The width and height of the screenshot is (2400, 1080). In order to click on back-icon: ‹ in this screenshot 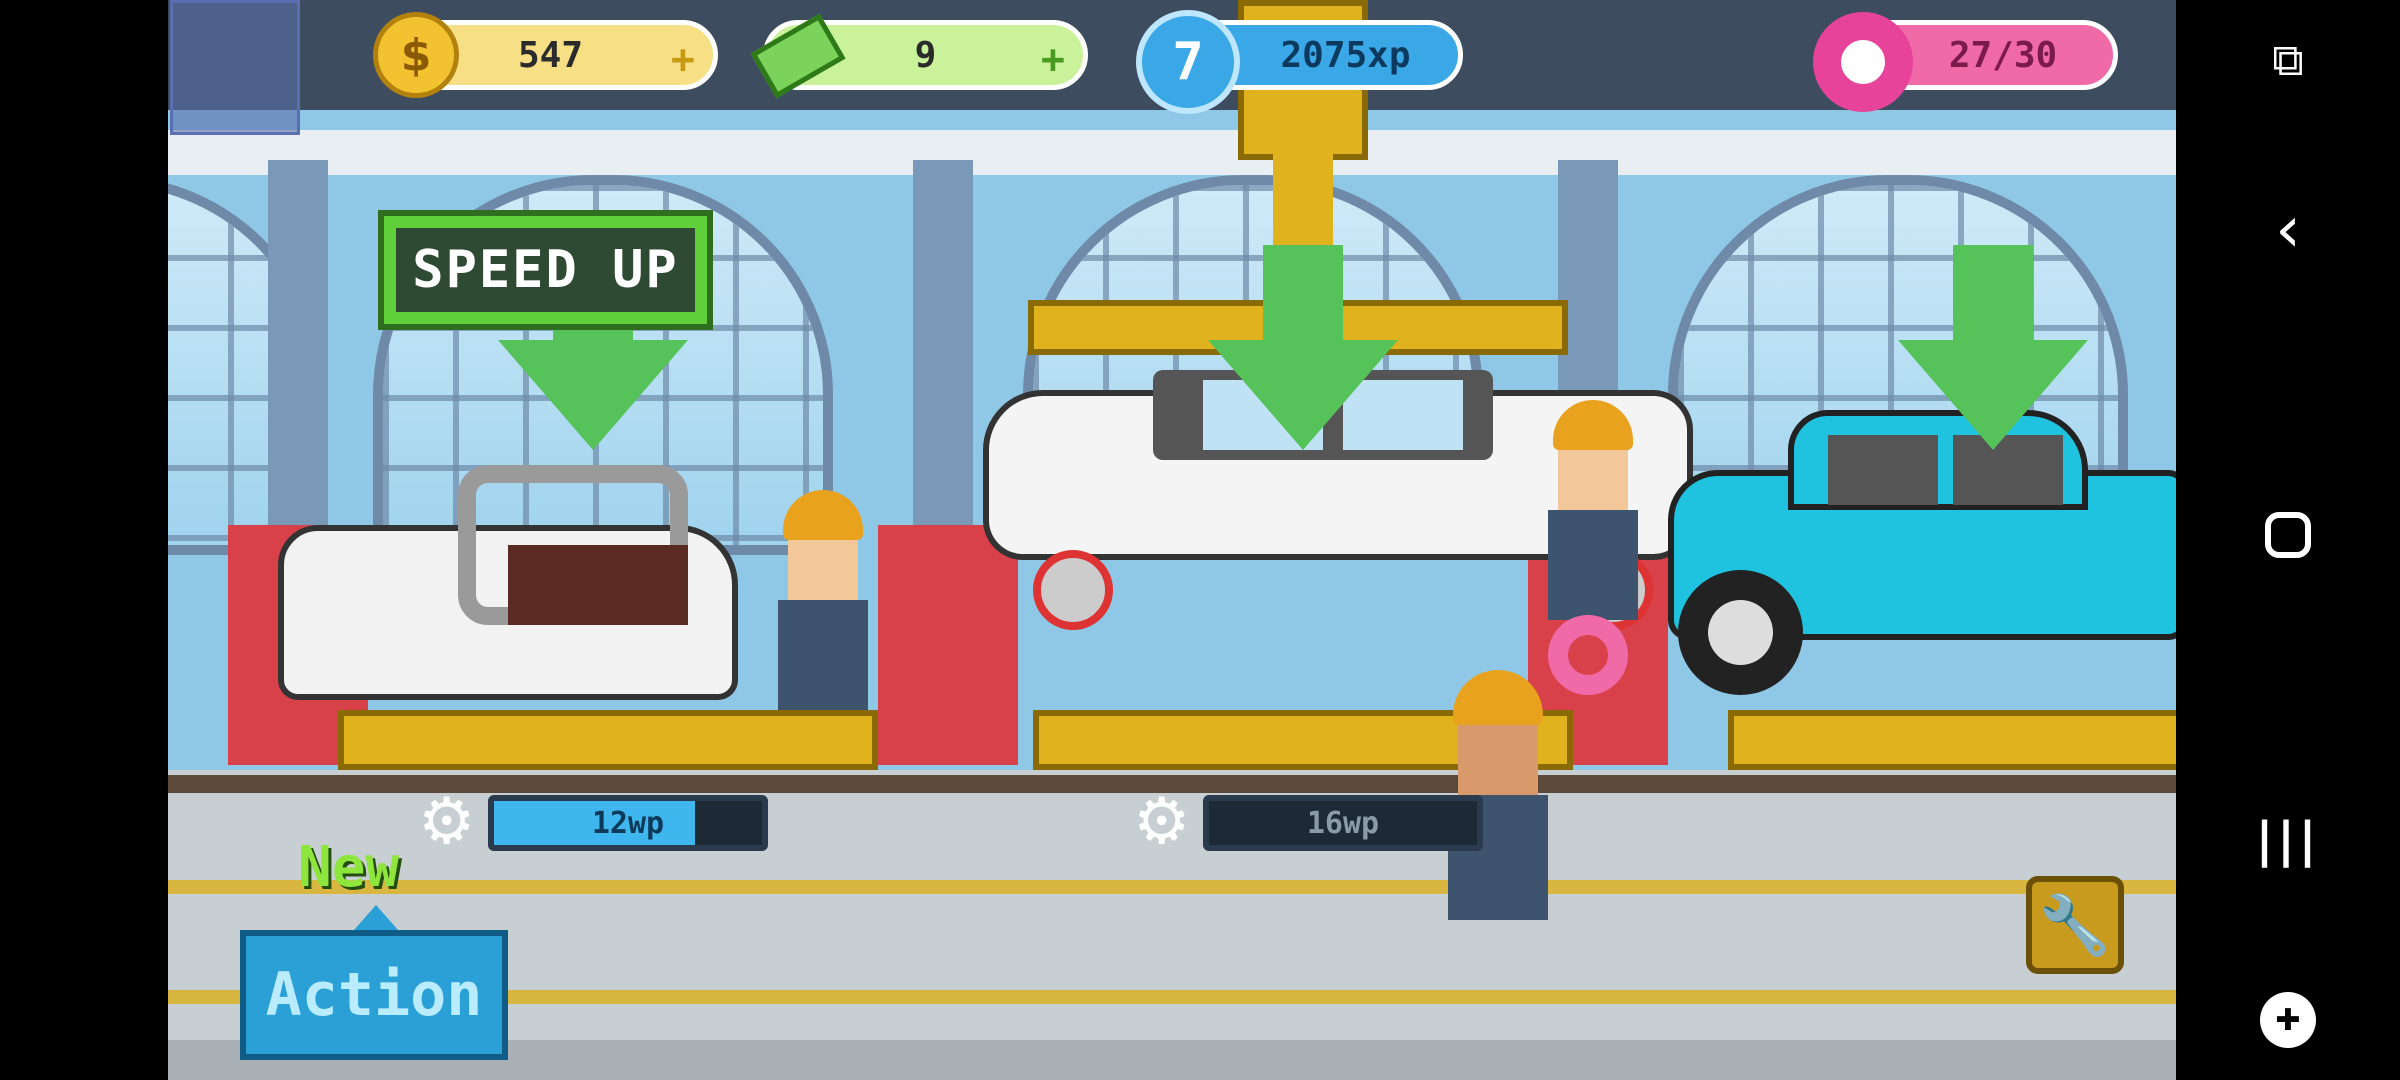, I will do `click(2288, 230)`.